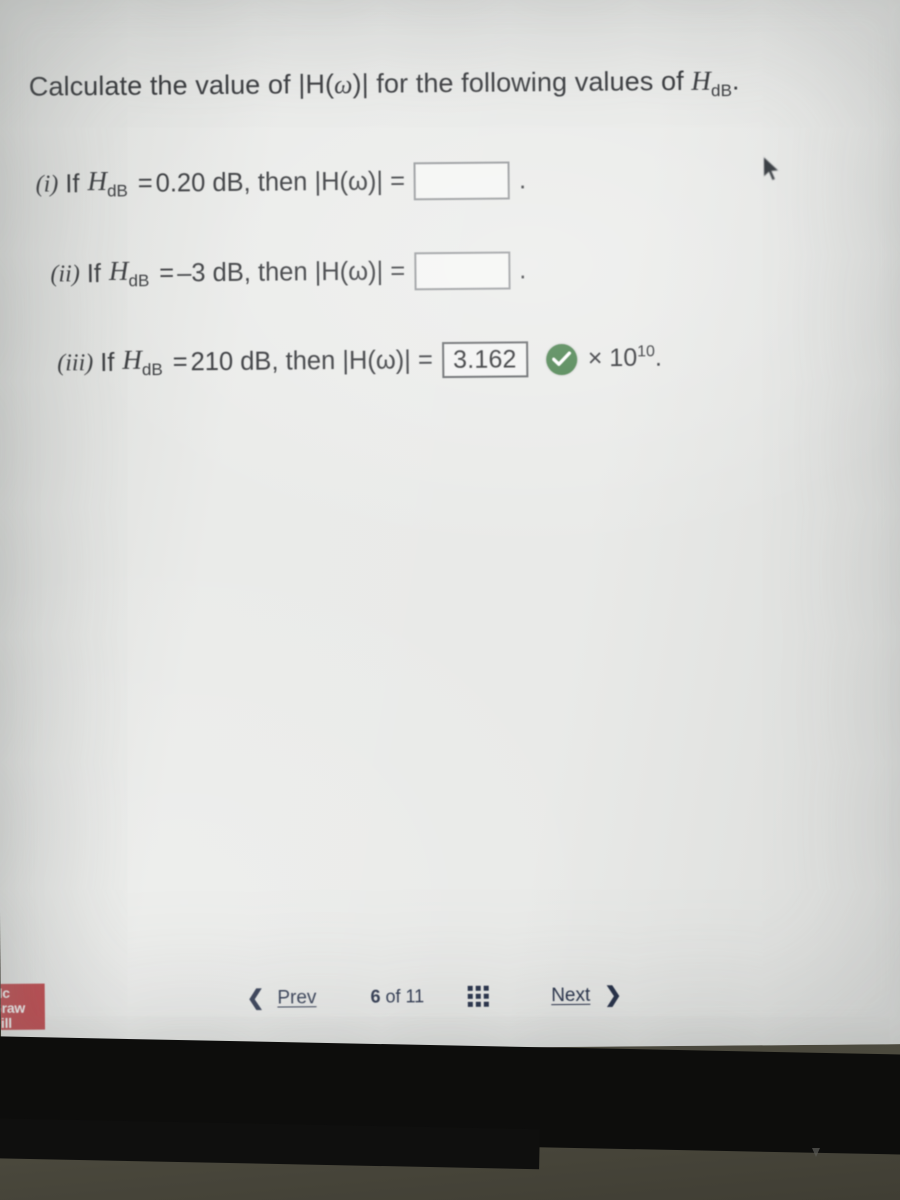 Image resolution: width=900 pixels, height=1200 pixels. I want to click on next-button: Next, so click(570, 995).